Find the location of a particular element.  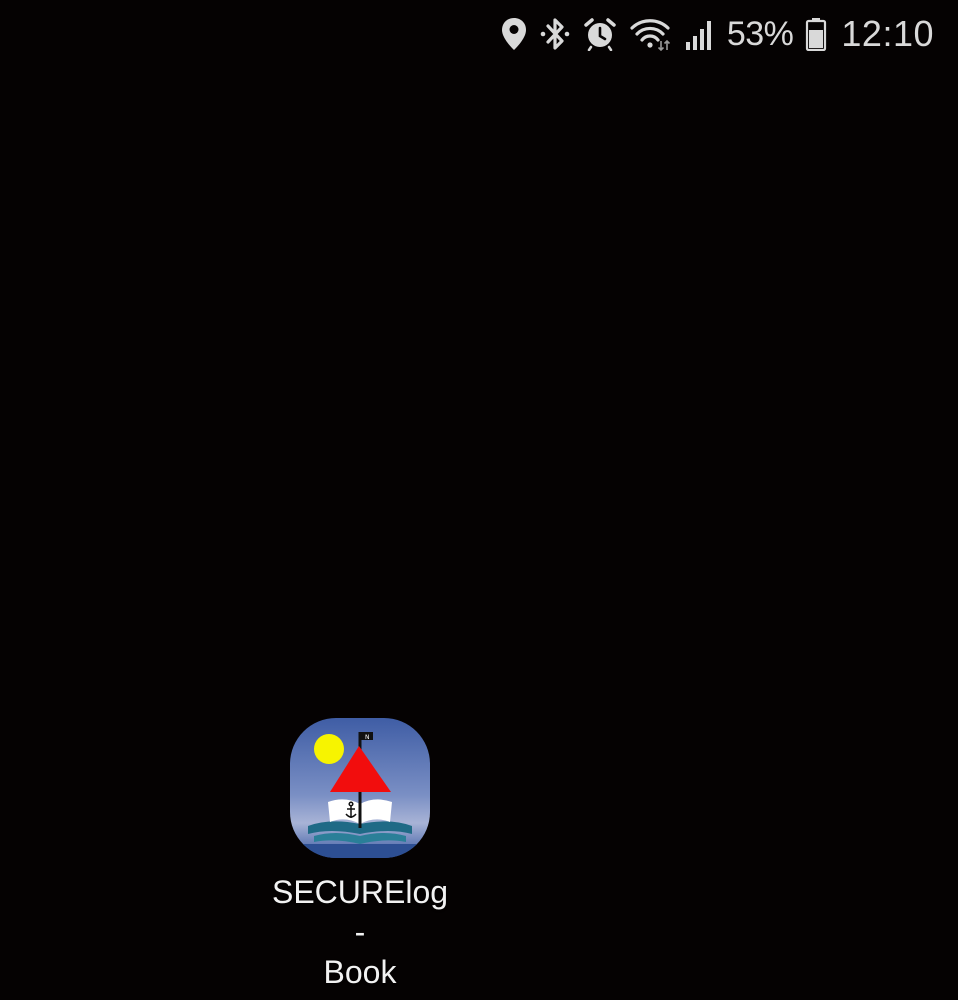

bluetooth-icon is located at coordinates (555, 34).